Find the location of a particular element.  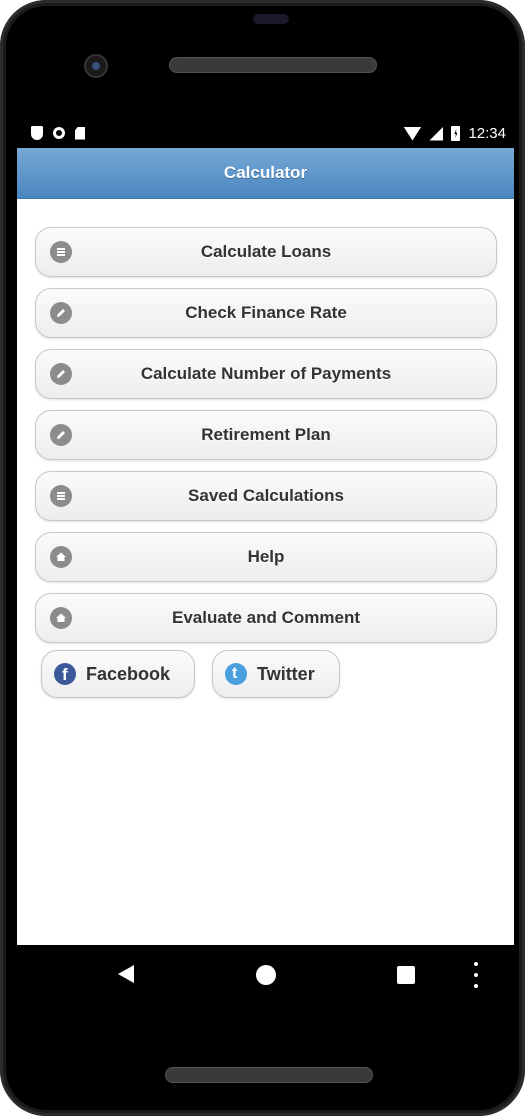

circle-icon is located at coordinates (59, 133).